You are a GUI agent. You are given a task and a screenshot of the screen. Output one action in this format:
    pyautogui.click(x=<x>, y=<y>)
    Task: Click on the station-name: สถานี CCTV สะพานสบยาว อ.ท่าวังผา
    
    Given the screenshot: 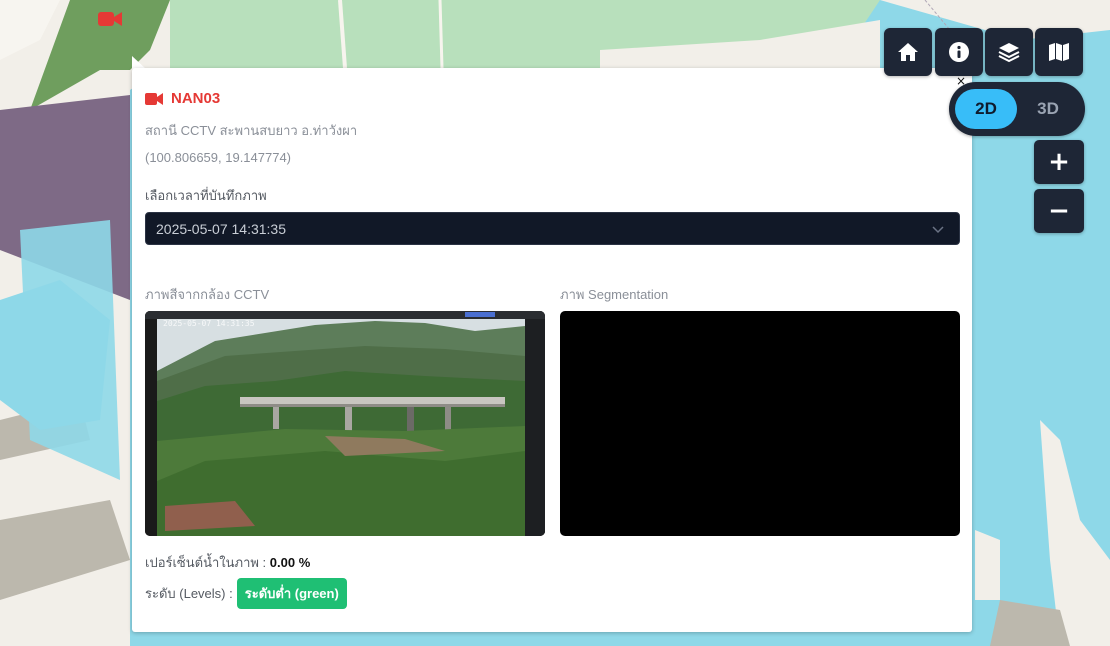 What is the action you would take?
    pyautogui.click(x=251, y=130)
    